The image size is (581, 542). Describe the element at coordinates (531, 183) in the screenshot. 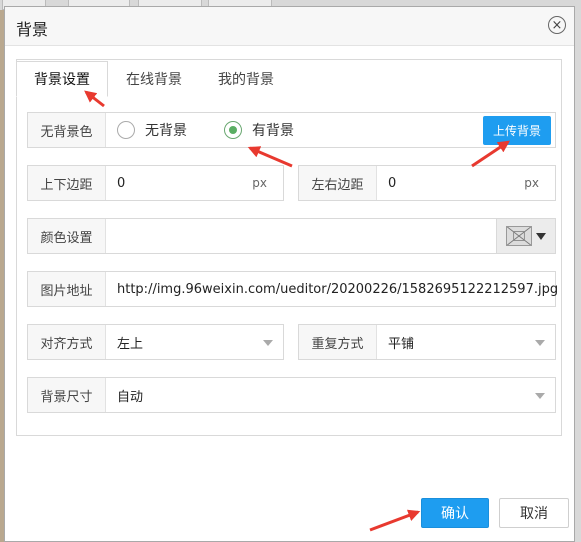

I see `horizontal-margin-unit: px` at that location.